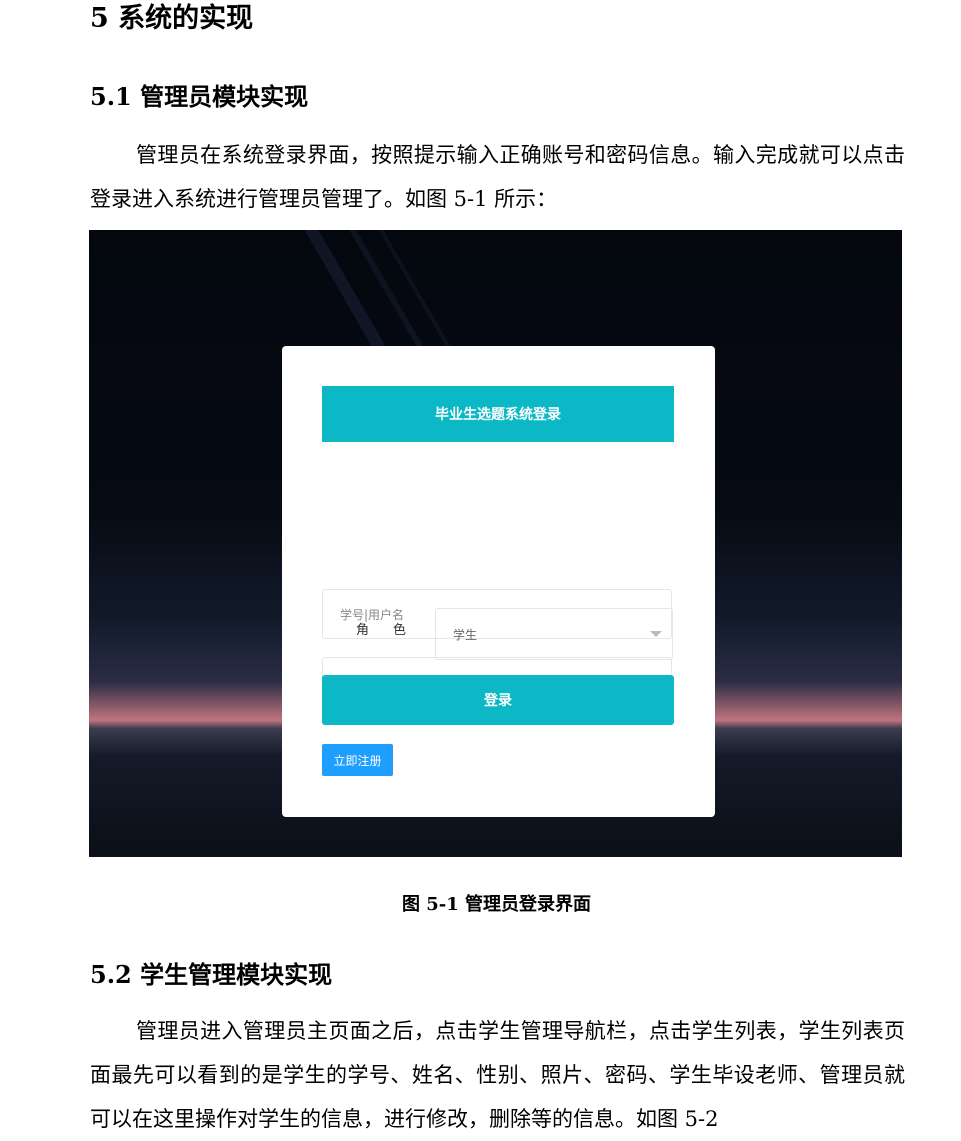 This screenshot has height=1141, width=961. What do you see at coordinates (465, 634) in the screenshot?
I see `role-selected-value: 学生` at bounding box center [465, 634].